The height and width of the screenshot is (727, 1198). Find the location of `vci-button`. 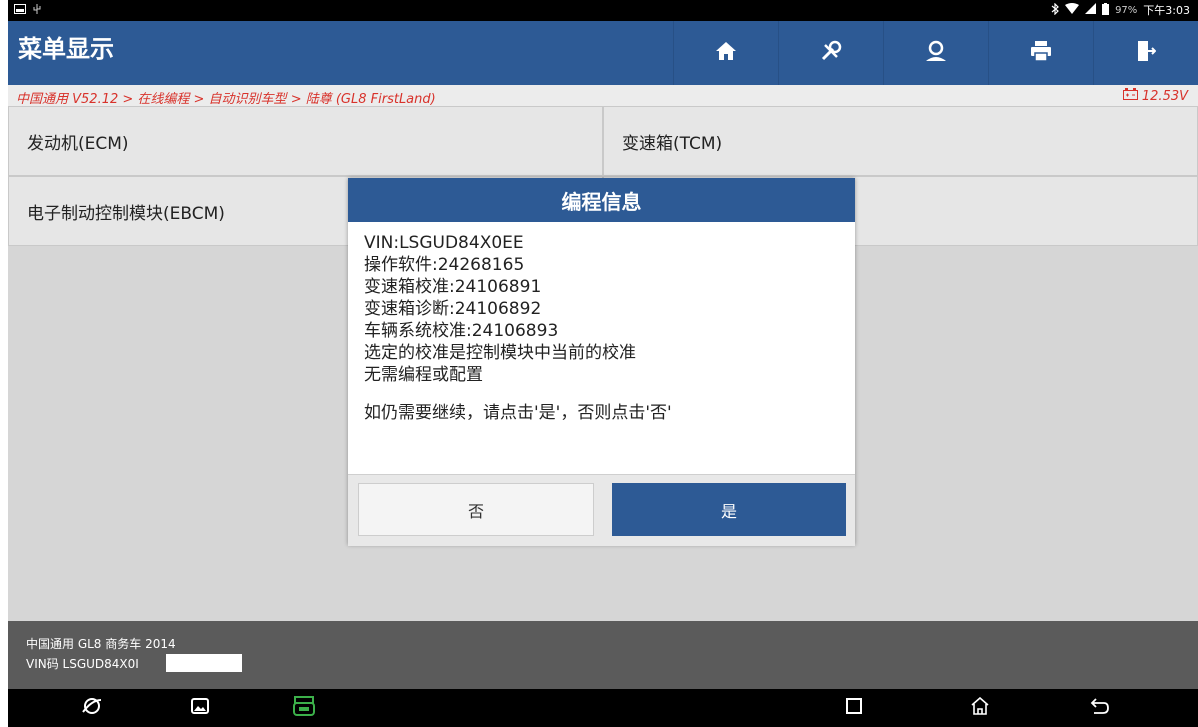

vci-button is located at coordinates (304, 708).